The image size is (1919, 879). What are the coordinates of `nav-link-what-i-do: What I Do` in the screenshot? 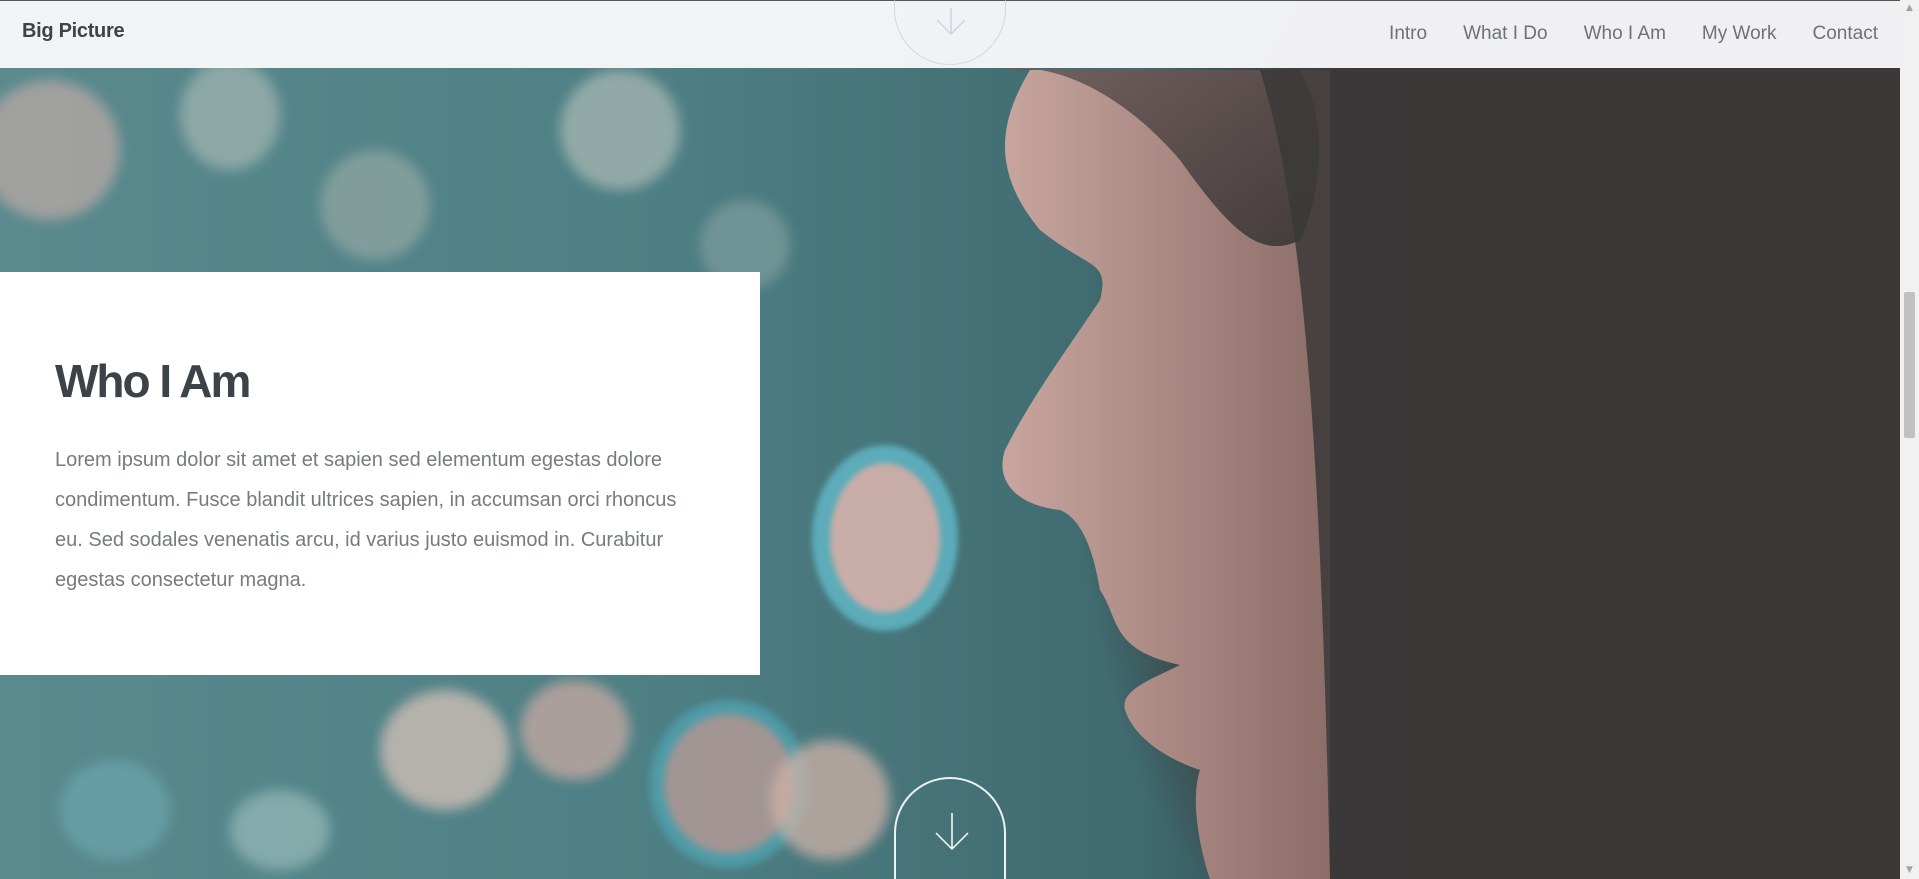 It's located at (1505, 34).